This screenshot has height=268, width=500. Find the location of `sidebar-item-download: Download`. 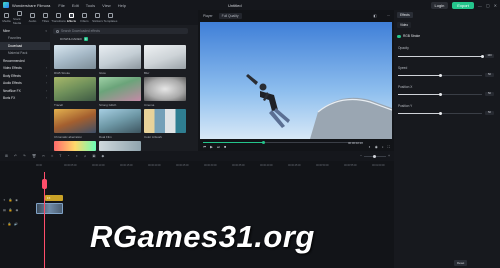

sidebar-item-download: Download is located at coordinates (25, 46).